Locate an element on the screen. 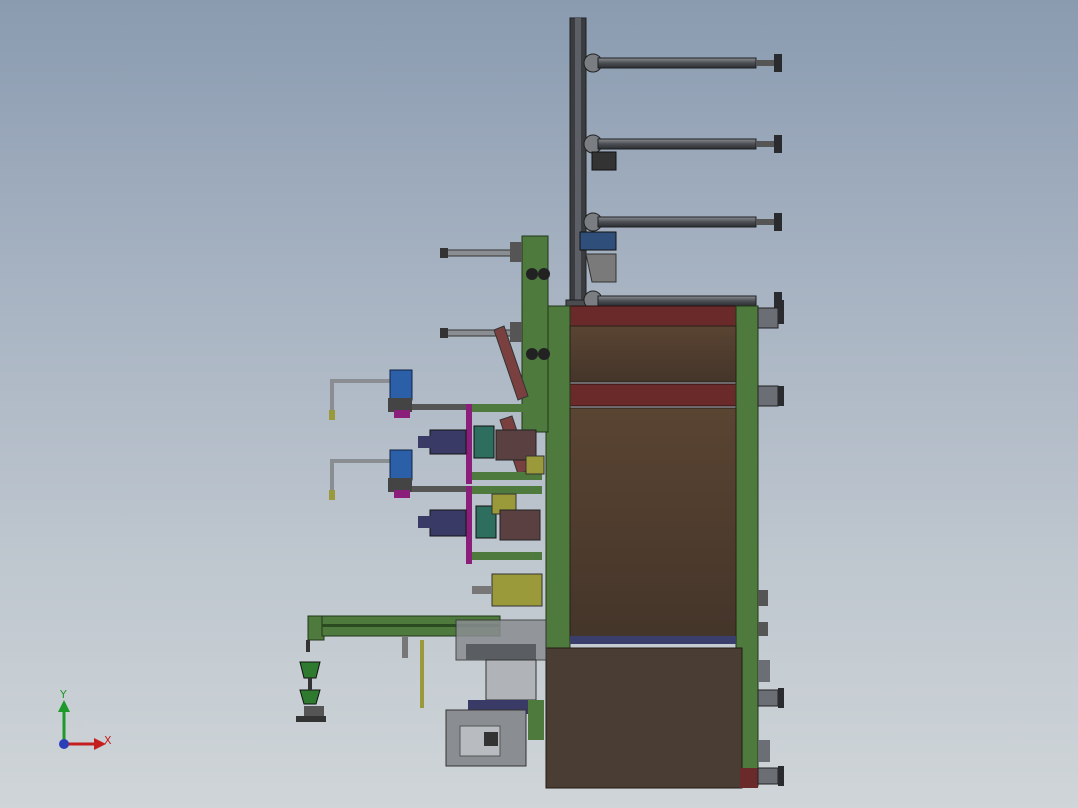 This screenshot has width=1078, height=808. triad-plane-icon is located at coordinates (78, 730).